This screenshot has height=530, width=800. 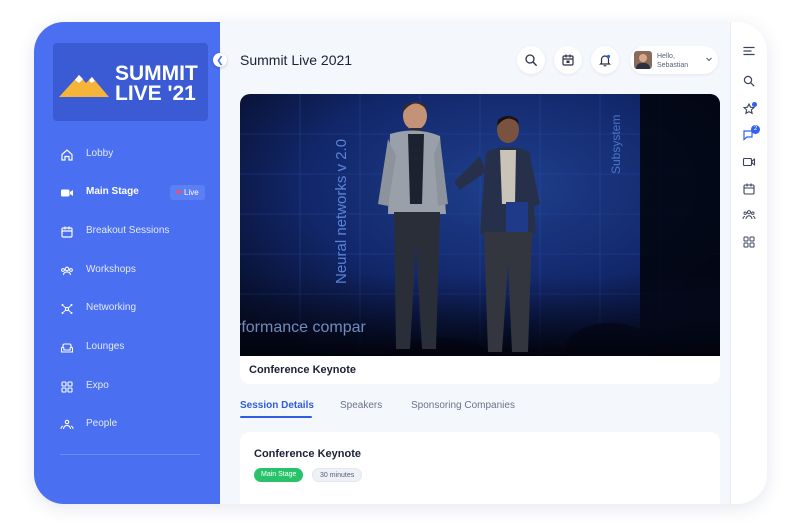 I want to click on sidebar-item-label: Expo, so click(x=97, y=385).